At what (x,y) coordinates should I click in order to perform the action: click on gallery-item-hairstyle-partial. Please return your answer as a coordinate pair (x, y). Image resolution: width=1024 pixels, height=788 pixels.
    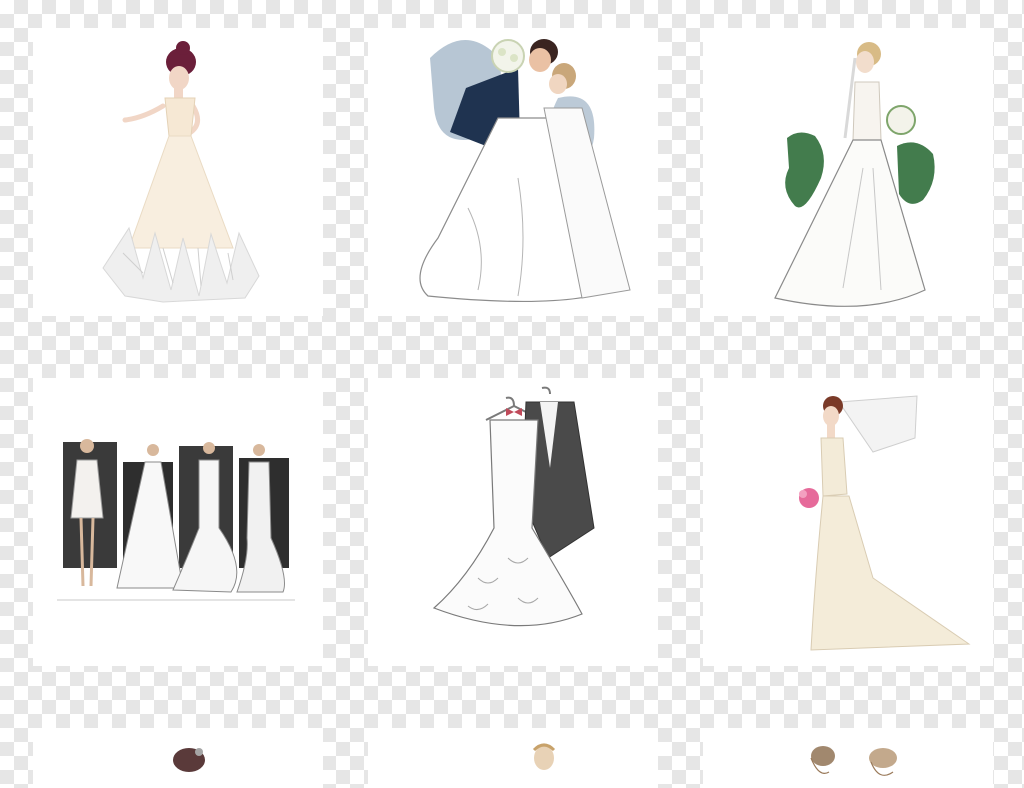
    Looking at the image, I should click on (848, 758).